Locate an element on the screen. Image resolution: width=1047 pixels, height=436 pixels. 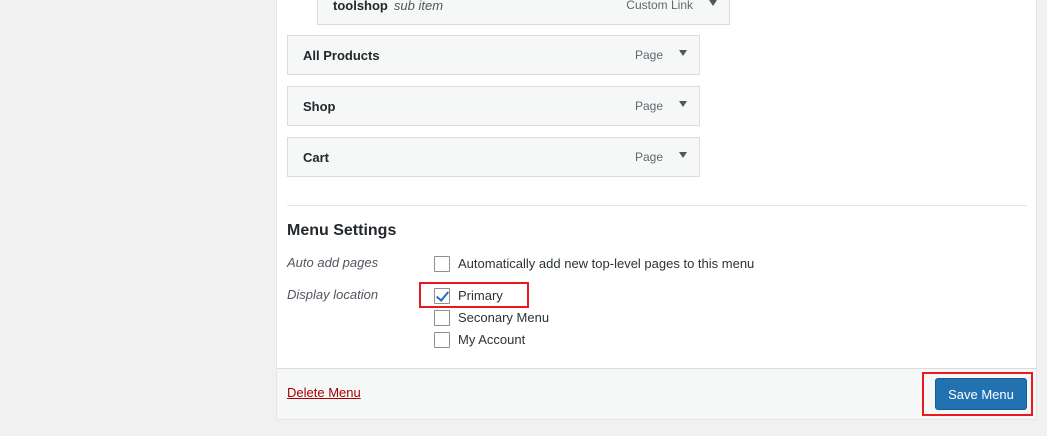
menu-item-sub-label: sub item is located at coordinates (418, 6).